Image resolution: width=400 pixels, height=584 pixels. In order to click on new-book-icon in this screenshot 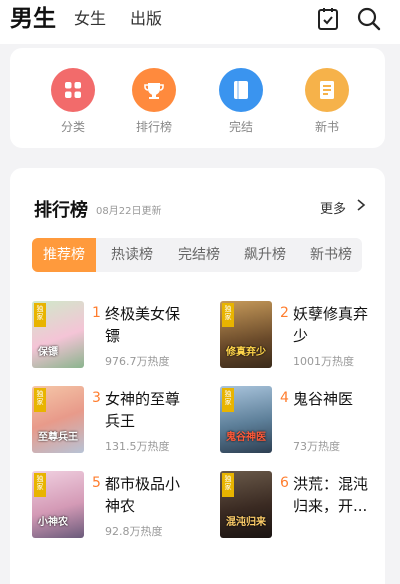, I will do `click(327, 90)`.